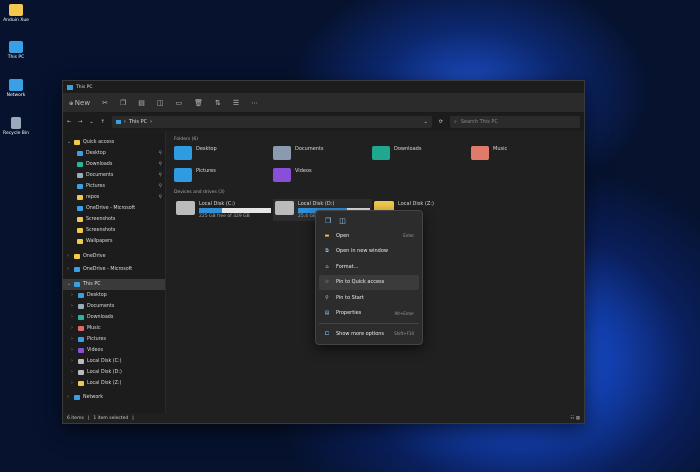 The width and height of the screenshot is (700, 472). Describe the element at coordinates (114, 256) in the screenshot. I see `sidebar-item: › OneDrive` at that location.